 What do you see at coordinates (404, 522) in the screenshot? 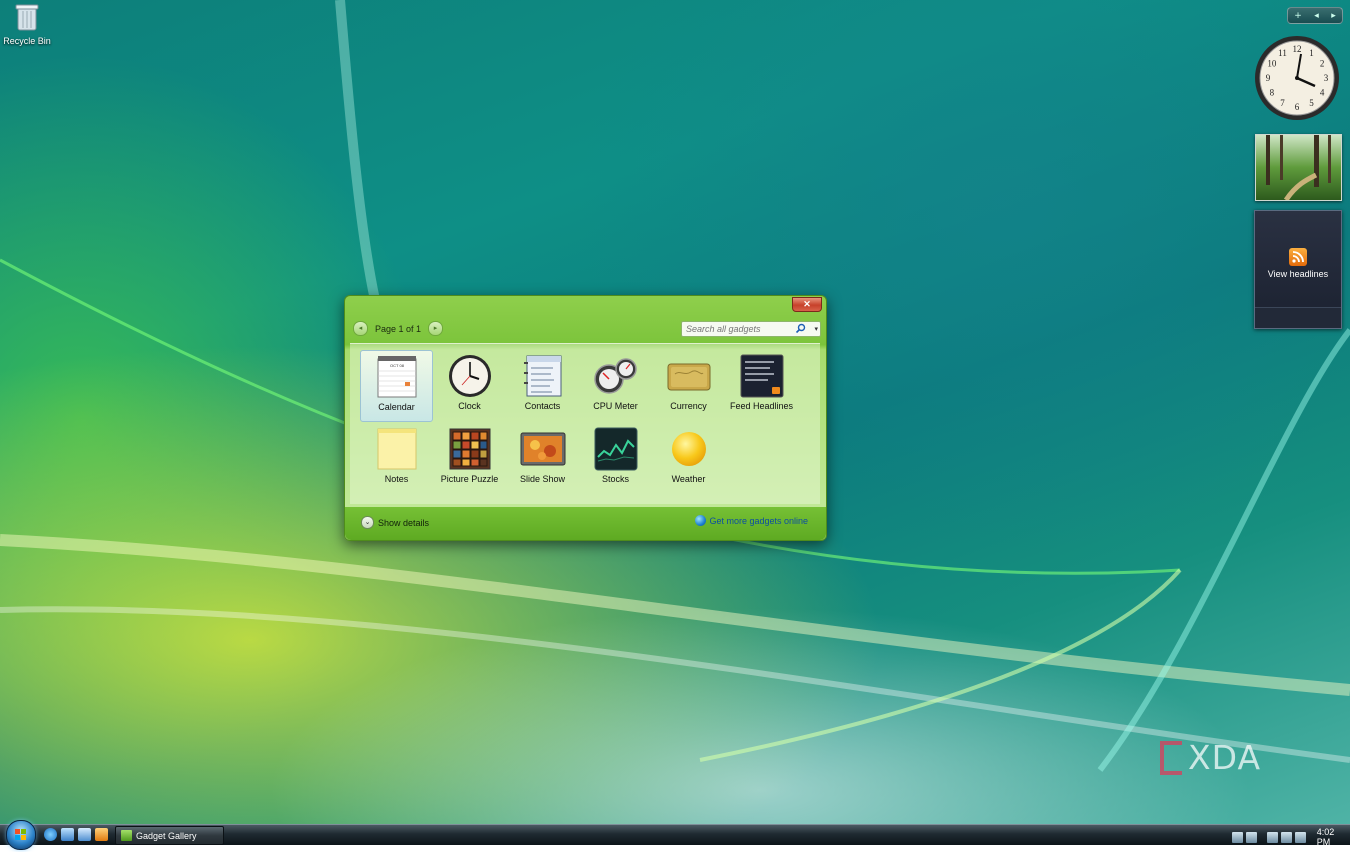
I see `show-details-label: Show details` at bounding box center [404, 522].